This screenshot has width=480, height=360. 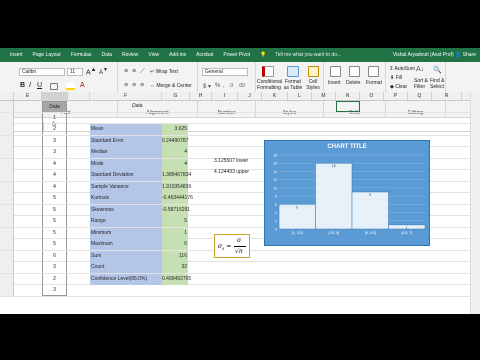 I want to click on column-header-g: G, so click(x=176, y=96).